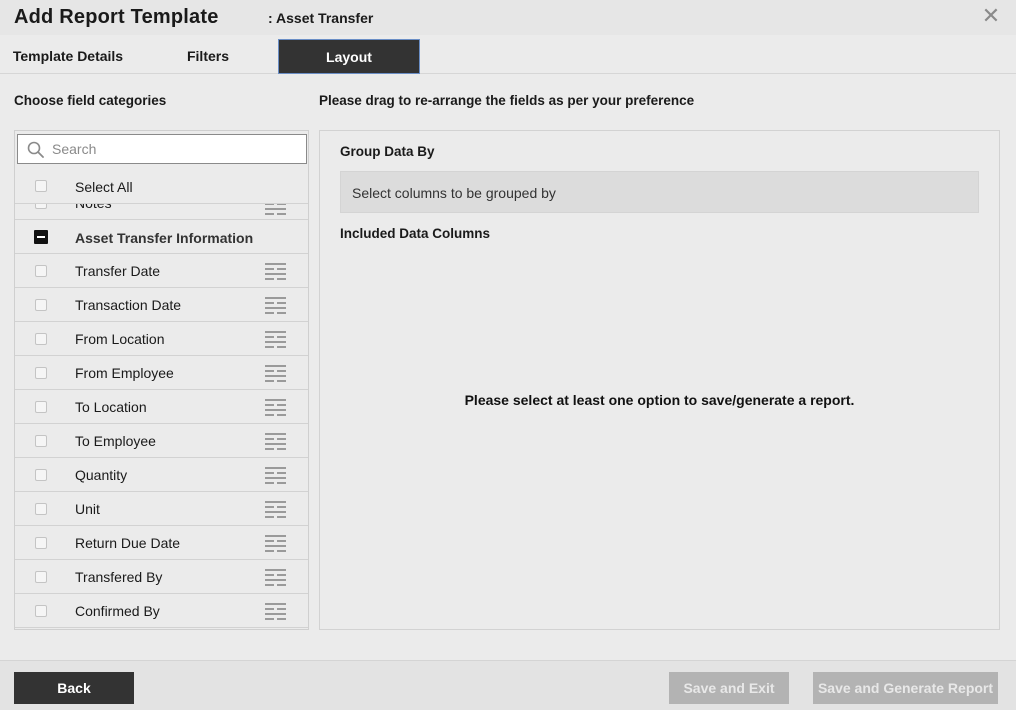 This screenshot has height=710, width=1016. I want to click on list-item: Transfered By, so click(161, 577).